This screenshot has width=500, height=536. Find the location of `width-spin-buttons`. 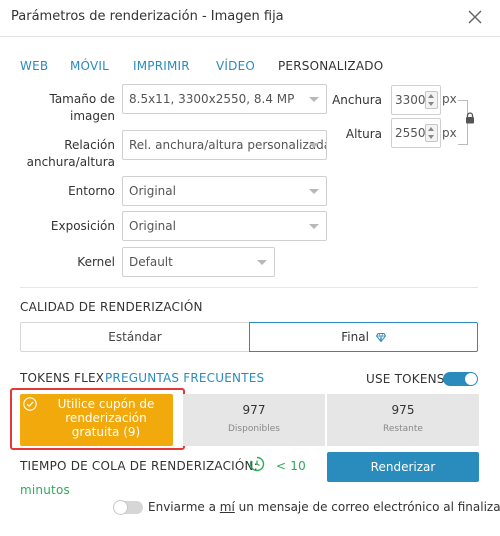

width-spin-buttons is located at coordinates (431, 100).